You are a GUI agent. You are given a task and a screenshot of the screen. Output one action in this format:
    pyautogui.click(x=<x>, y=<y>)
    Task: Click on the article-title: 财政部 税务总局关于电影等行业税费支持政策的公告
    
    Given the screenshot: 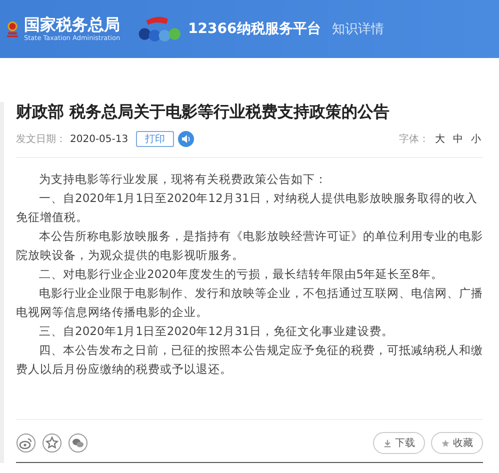 What is the action you would take?
    pyautogui.click(x=203, y=112)
    